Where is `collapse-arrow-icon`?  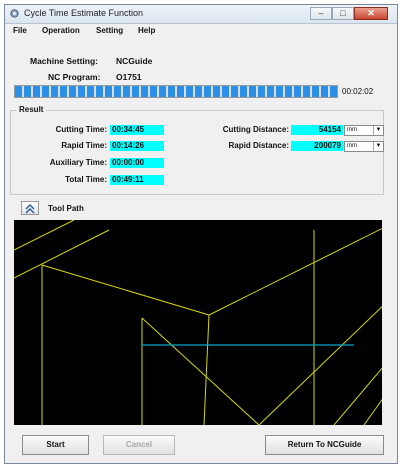
collapse-arrow-icon is located at coordinates (30, 209).